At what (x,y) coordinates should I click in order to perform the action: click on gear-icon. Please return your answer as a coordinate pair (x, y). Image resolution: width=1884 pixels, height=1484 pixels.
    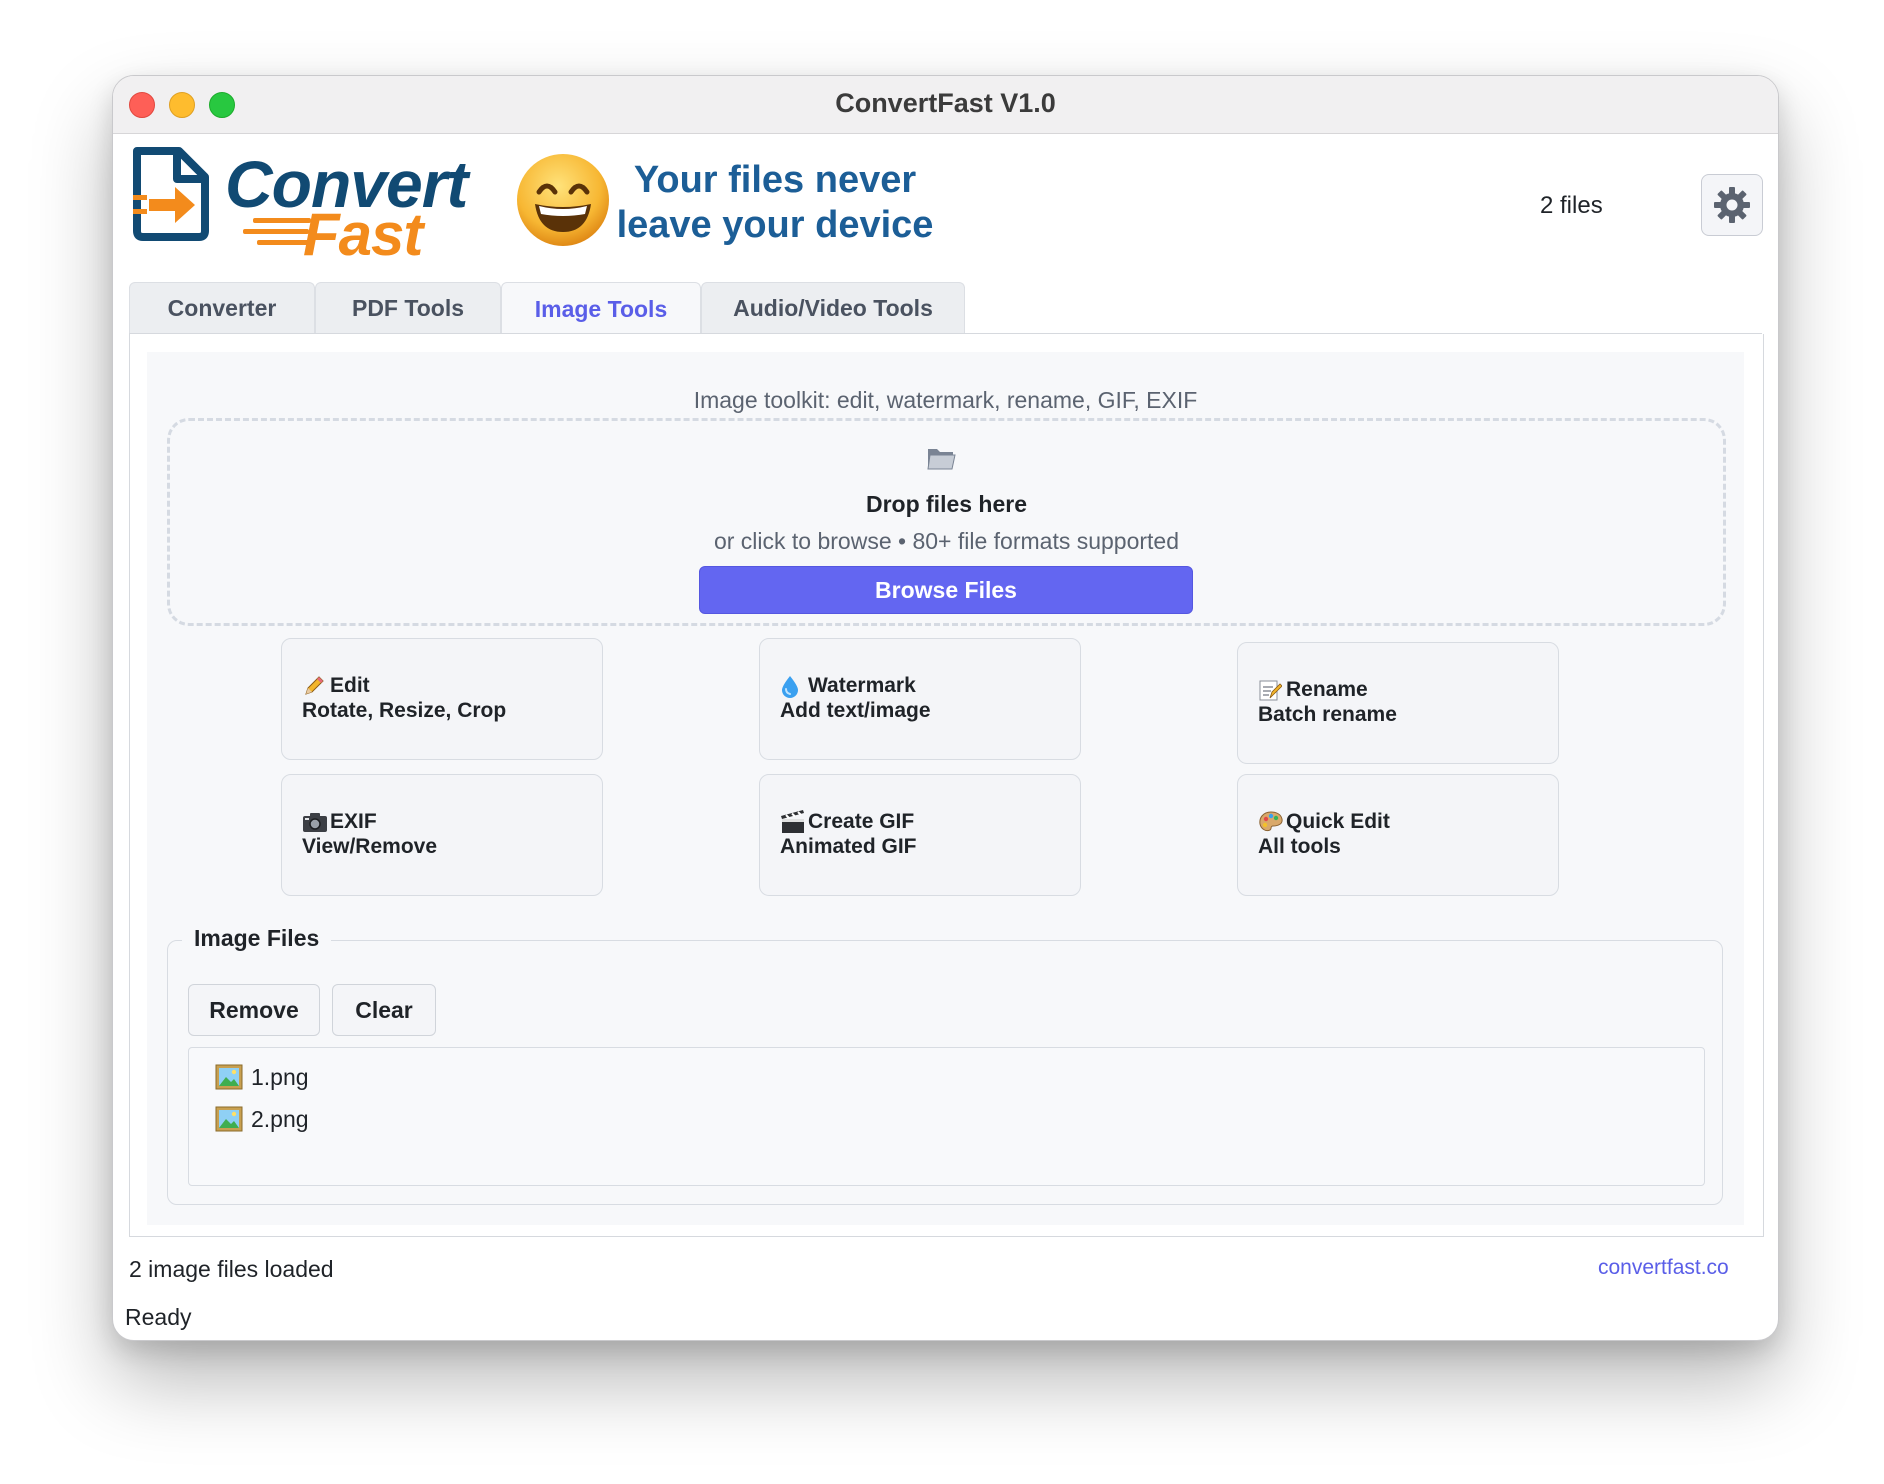
    Looking at the image, I should click on (1732, 205).